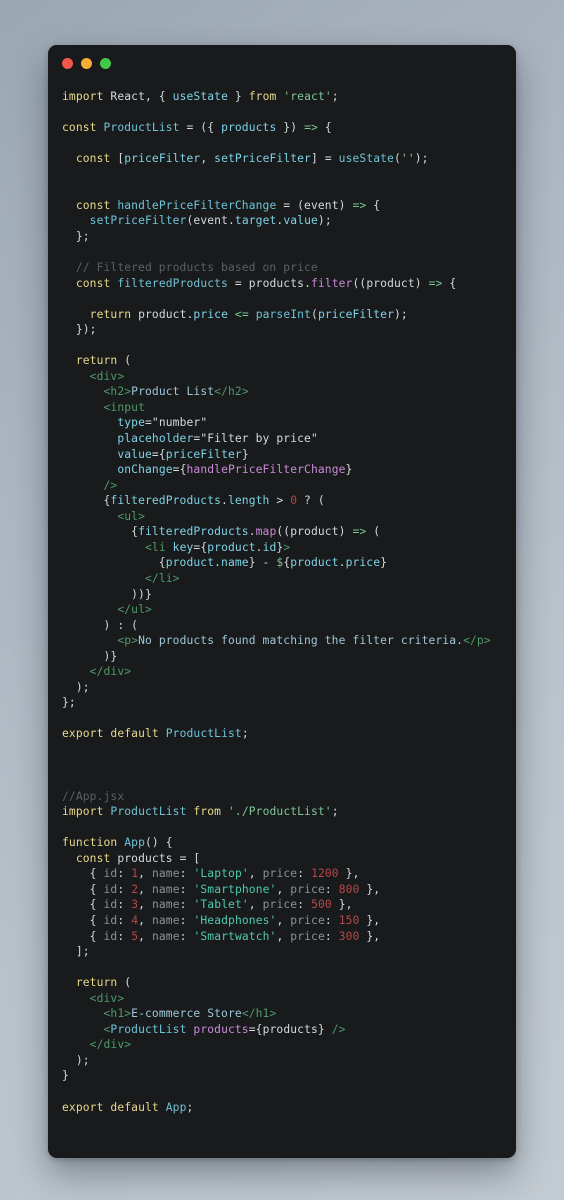 This screenshot has height=1200, width=564. Describe the element at coordinates (210, 221) in the screenshot. I see `code-token: event` at that location.